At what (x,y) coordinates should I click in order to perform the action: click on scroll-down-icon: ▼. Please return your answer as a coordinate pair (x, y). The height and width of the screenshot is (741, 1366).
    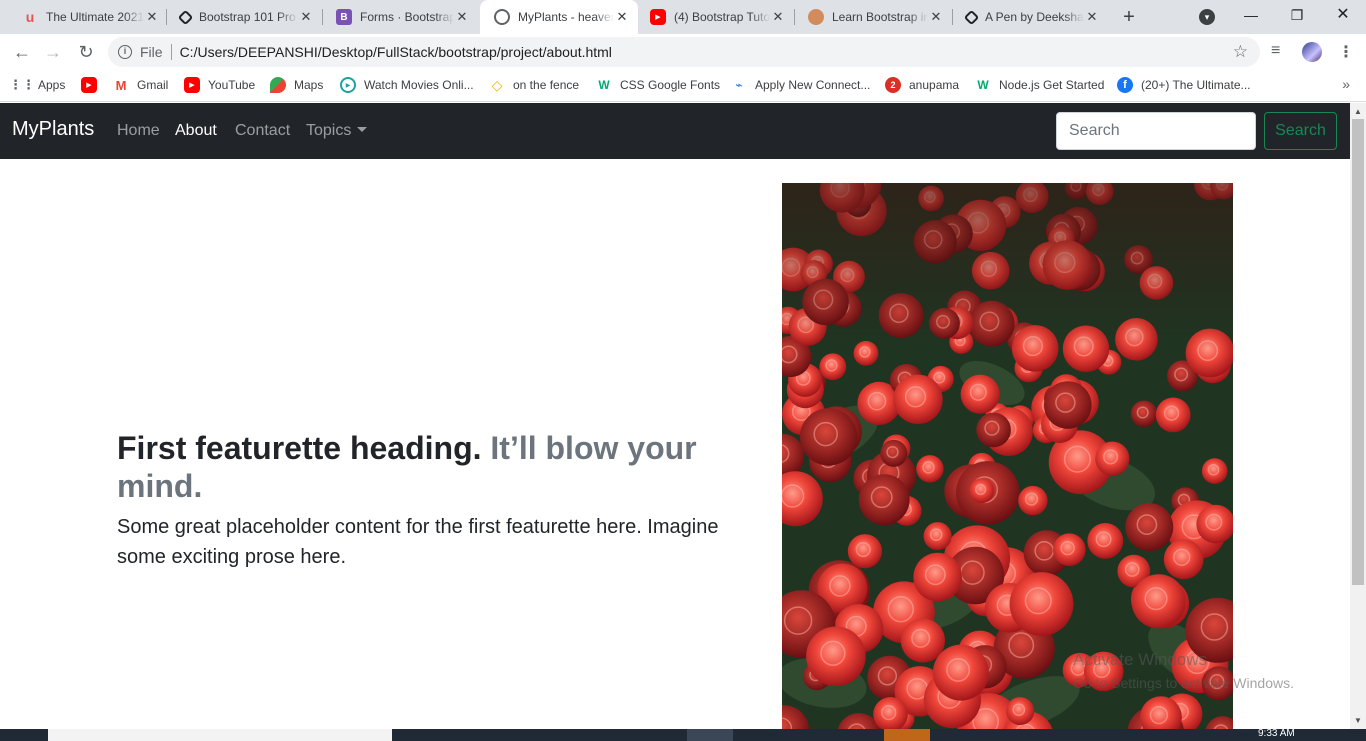
    Looking at the image, I should click on (1358, 720).